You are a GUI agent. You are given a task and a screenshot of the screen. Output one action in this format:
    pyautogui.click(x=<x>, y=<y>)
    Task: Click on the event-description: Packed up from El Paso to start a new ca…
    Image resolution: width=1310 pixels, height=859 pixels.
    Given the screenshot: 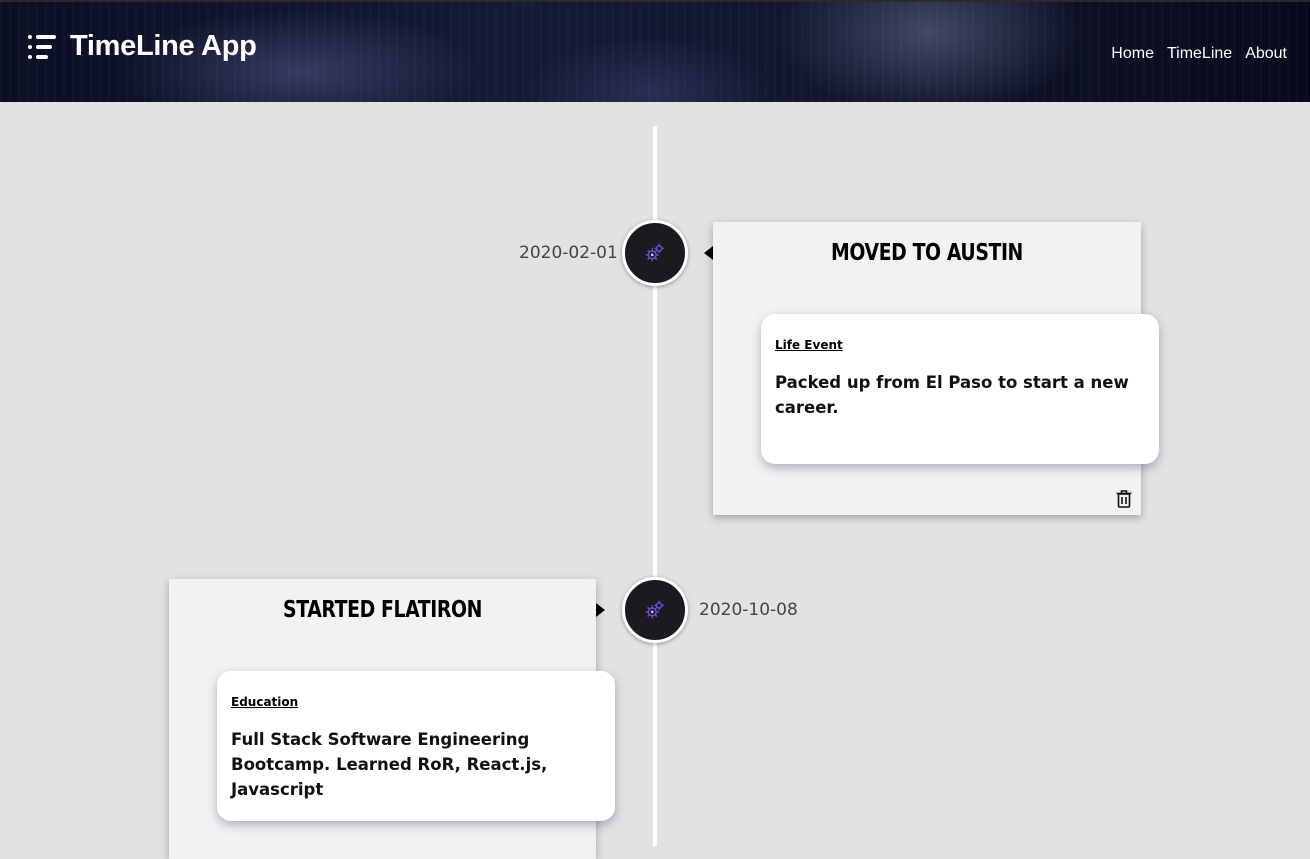 What is the action you would take?
    pyautogui.click(x=952, y=395)
    